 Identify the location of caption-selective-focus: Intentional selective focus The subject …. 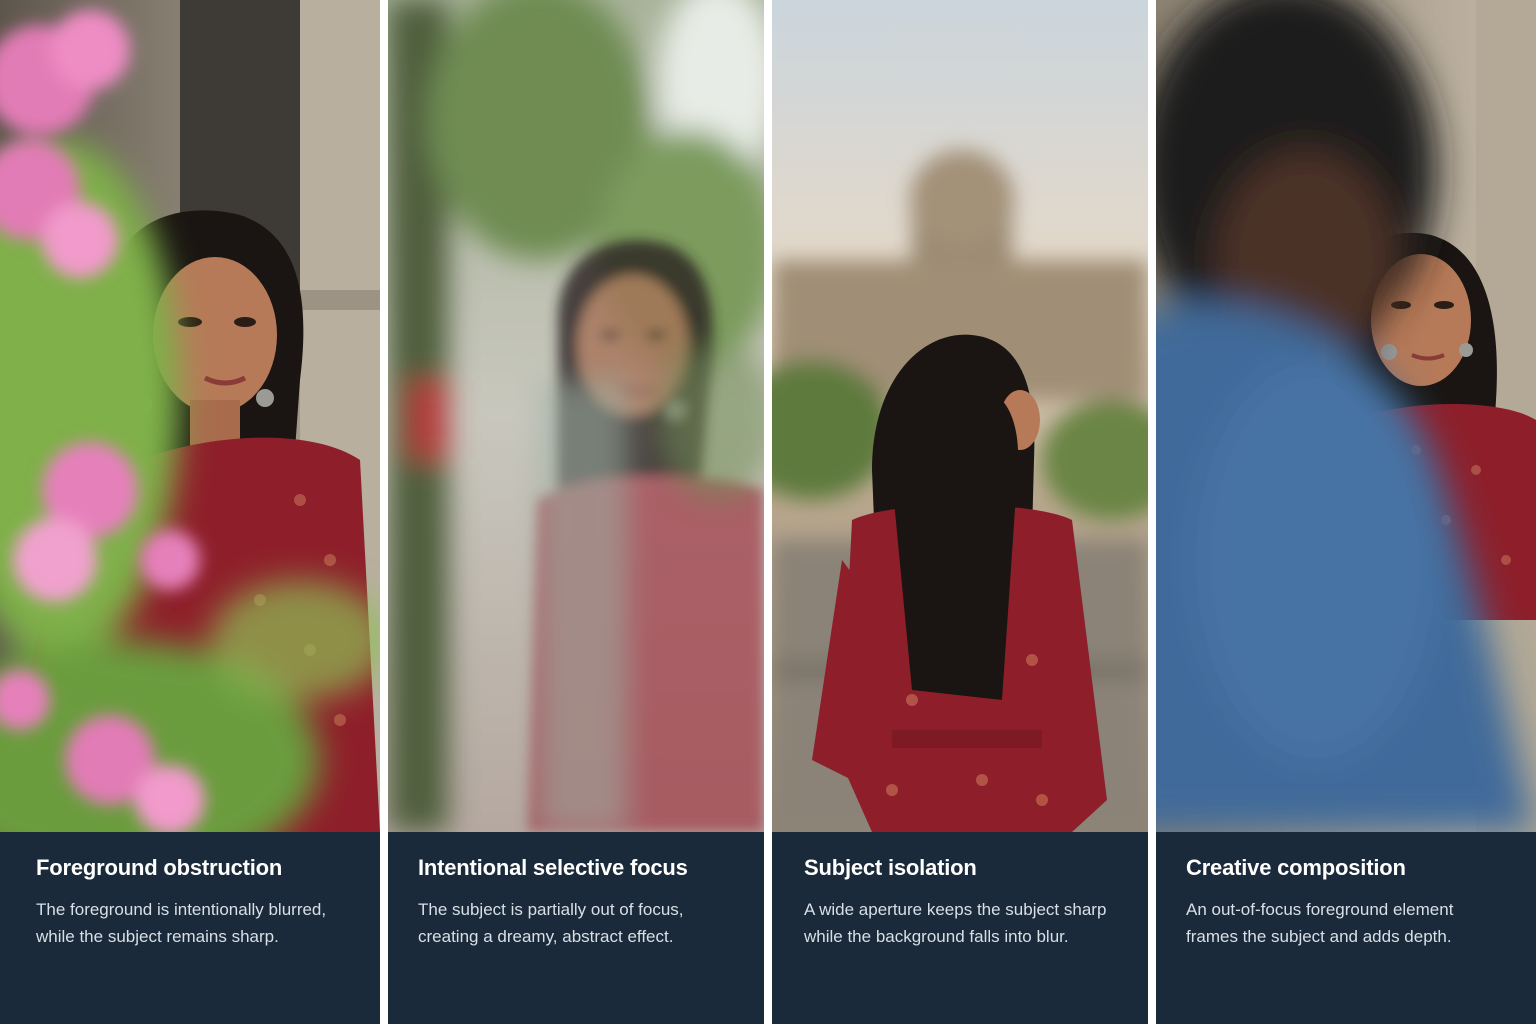
(576, 928).